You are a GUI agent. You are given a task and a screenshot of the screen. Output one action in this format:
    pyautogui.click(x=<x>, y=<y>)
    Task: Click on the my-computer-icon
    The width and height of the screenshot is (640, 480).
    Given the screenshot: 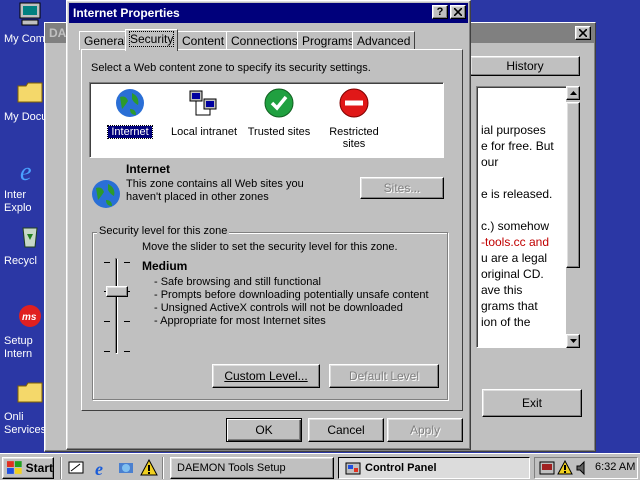 What is the action you would take?
    pyautogui.click(x=30, y=14)
    